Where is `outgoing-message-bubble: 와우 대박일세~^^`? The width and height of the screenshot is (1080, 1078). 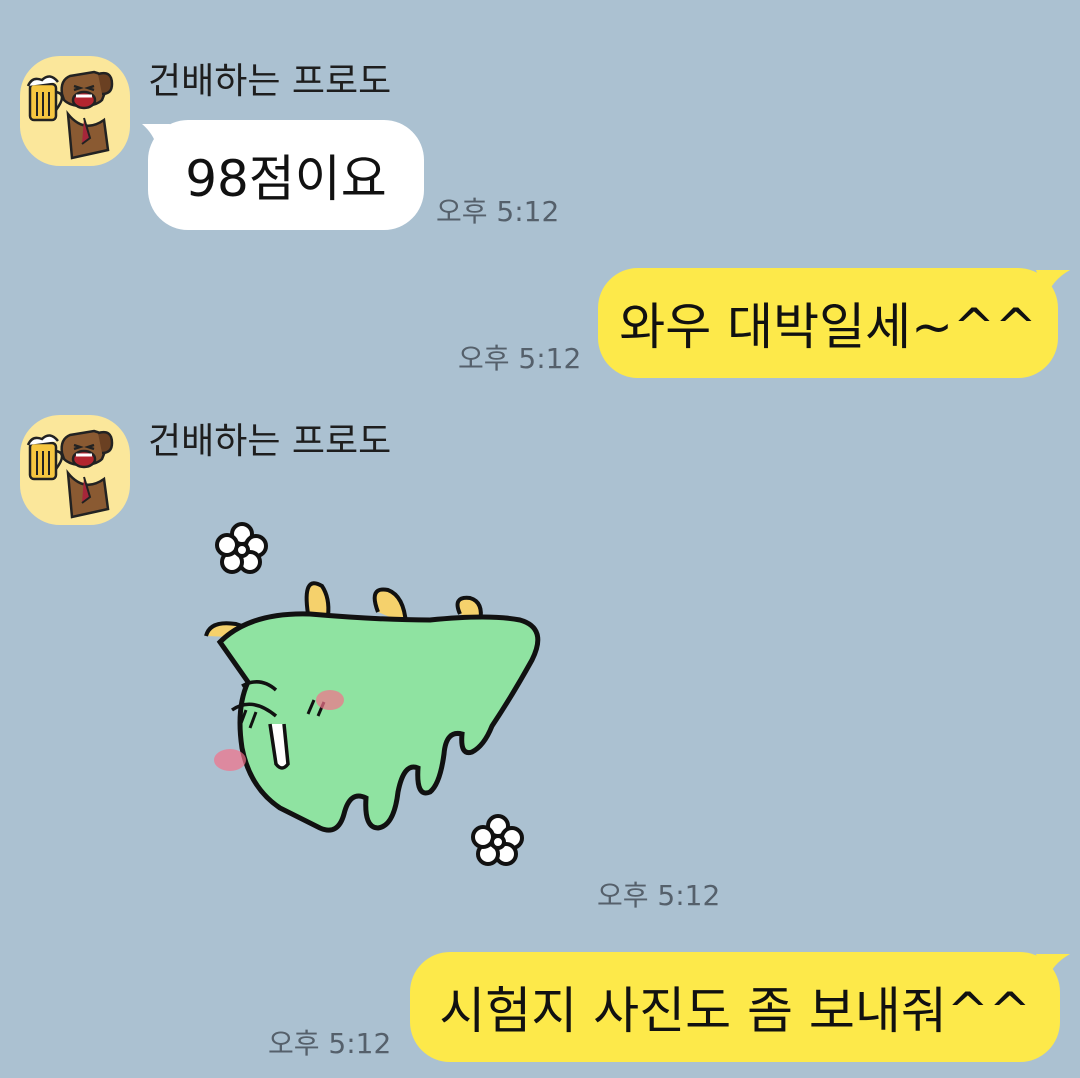
outgoing-message-bubble: 와우 대박일세~^^ is located at coordinates (828, 323).